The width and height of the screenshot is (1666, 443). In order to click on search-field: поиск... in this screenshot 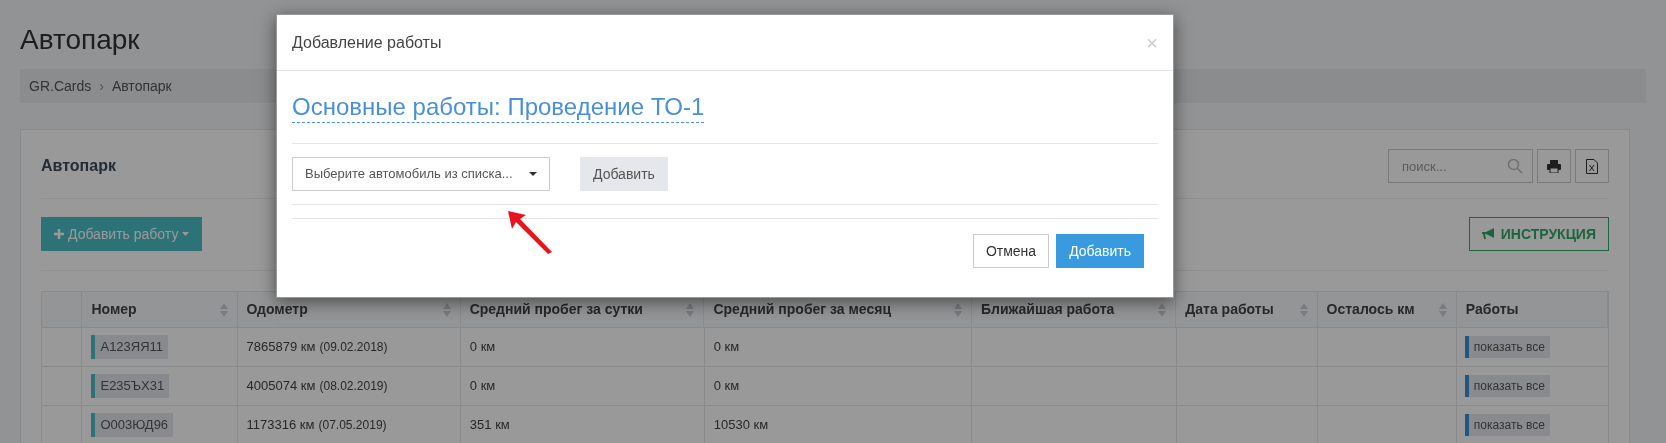, I will do `click(1460, 166)`.